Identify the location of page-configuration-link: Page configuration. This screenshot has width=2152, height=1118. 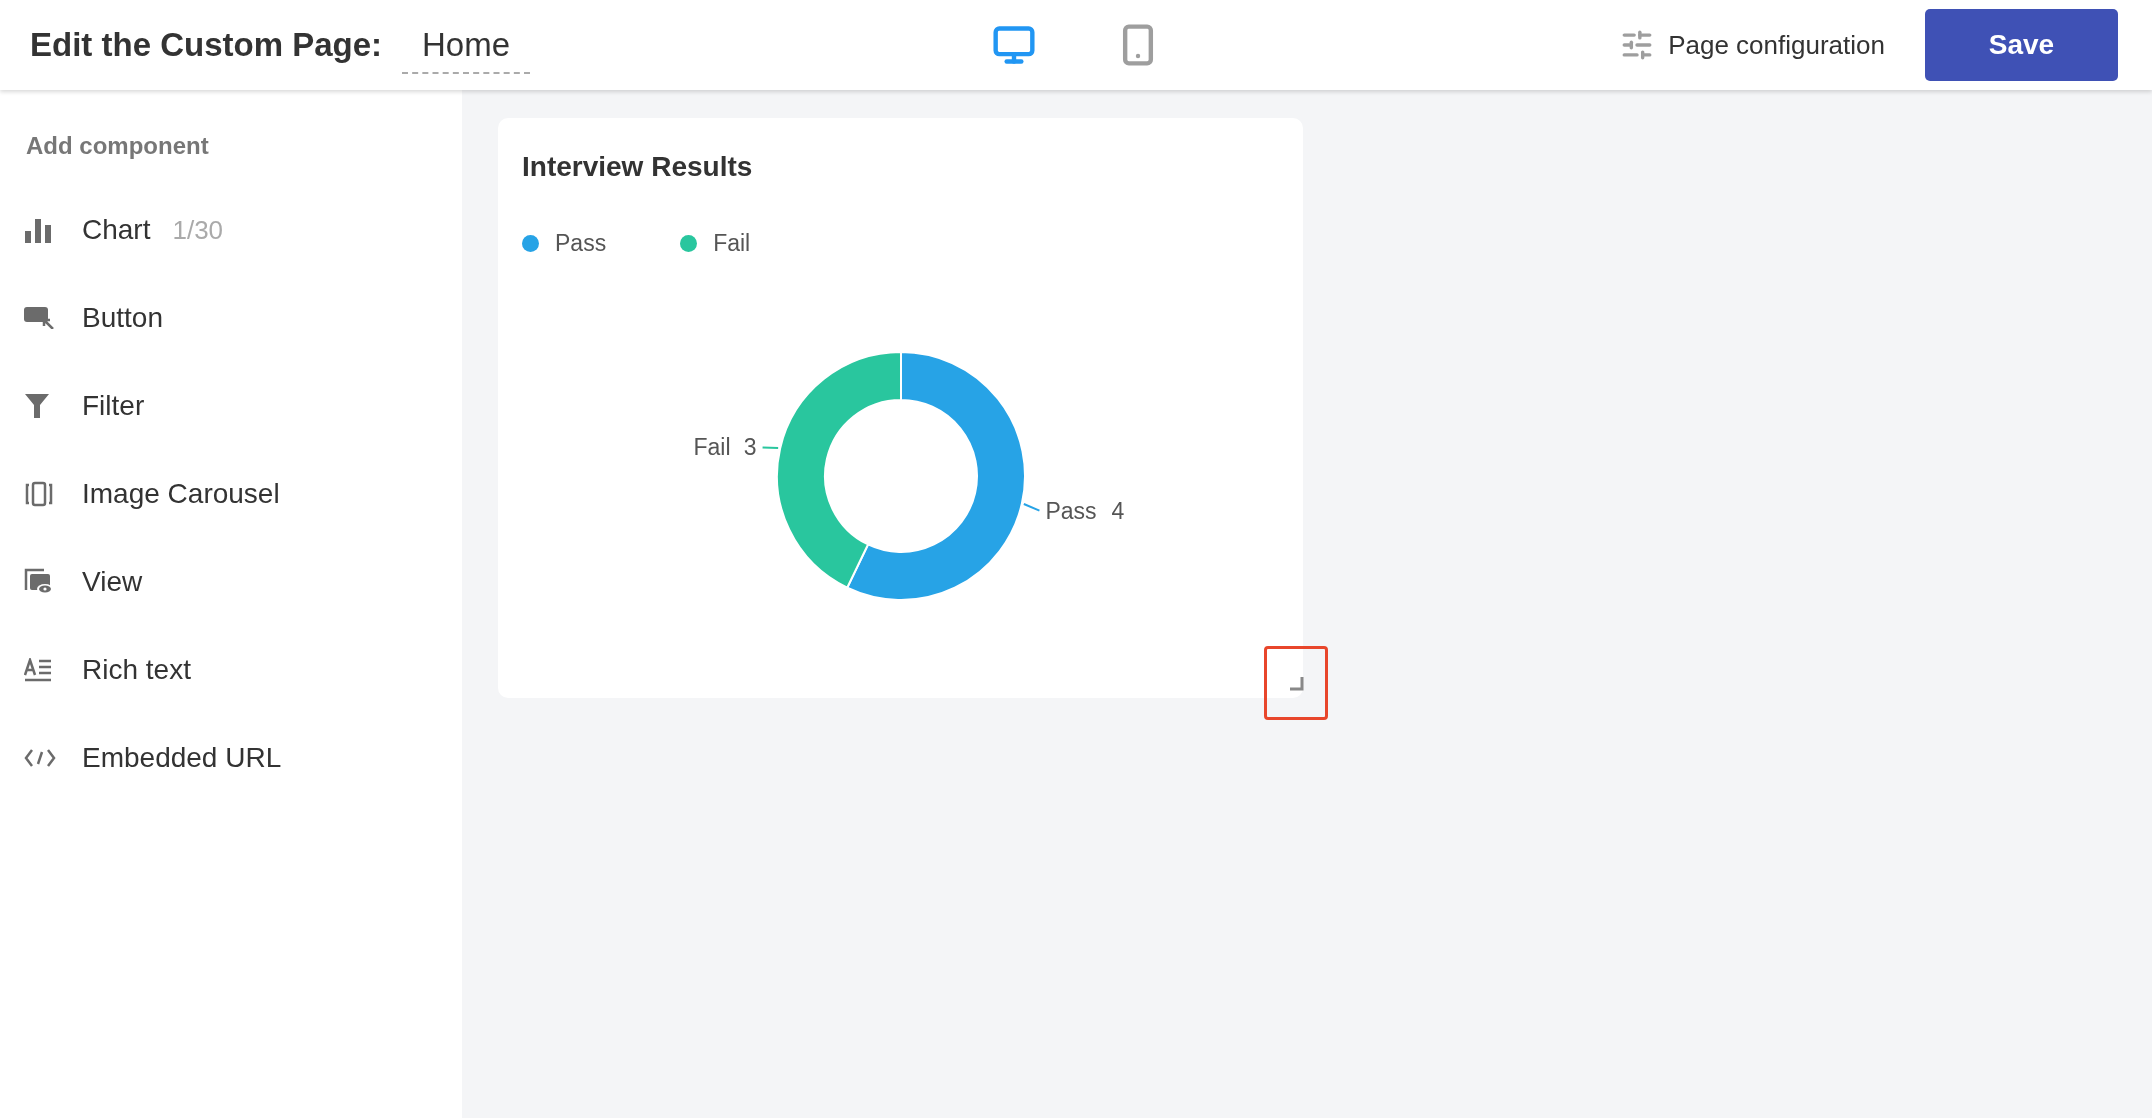
(1752, 45).